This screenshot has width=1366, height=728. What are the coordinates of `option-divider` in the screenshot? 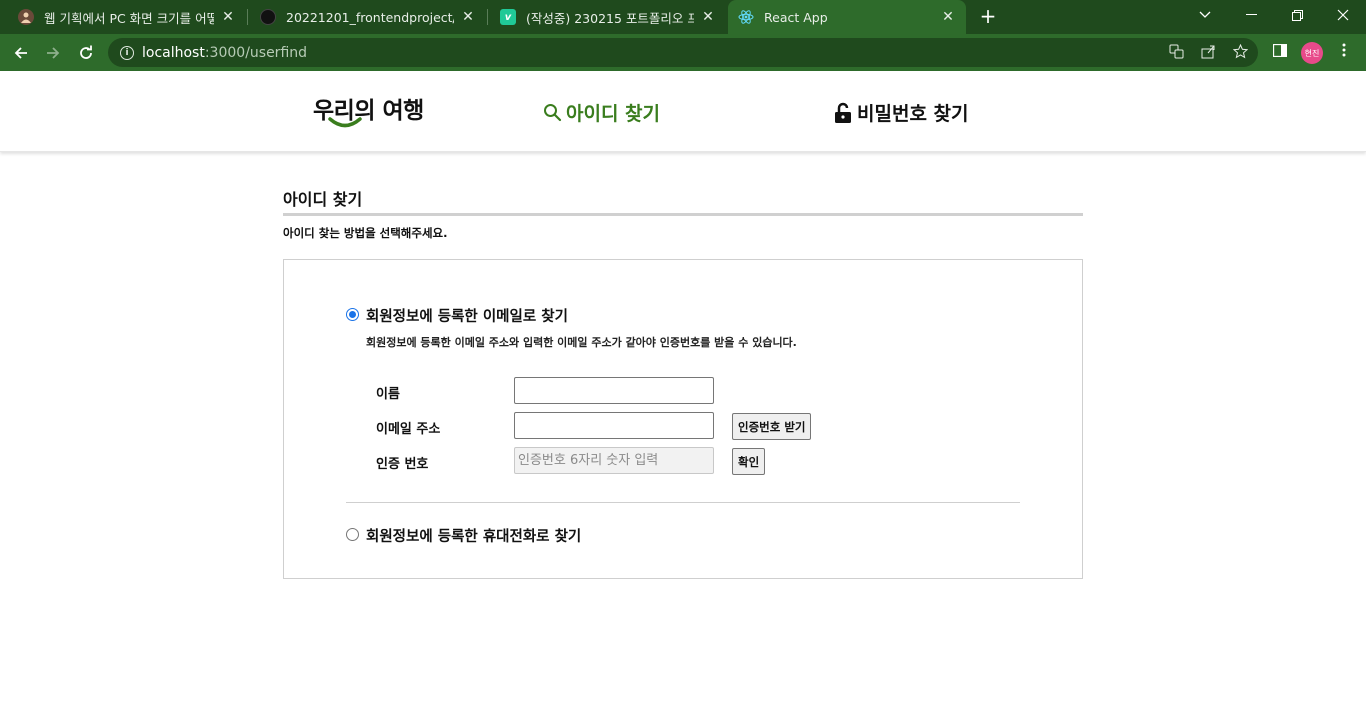 It's located at (683, 502).